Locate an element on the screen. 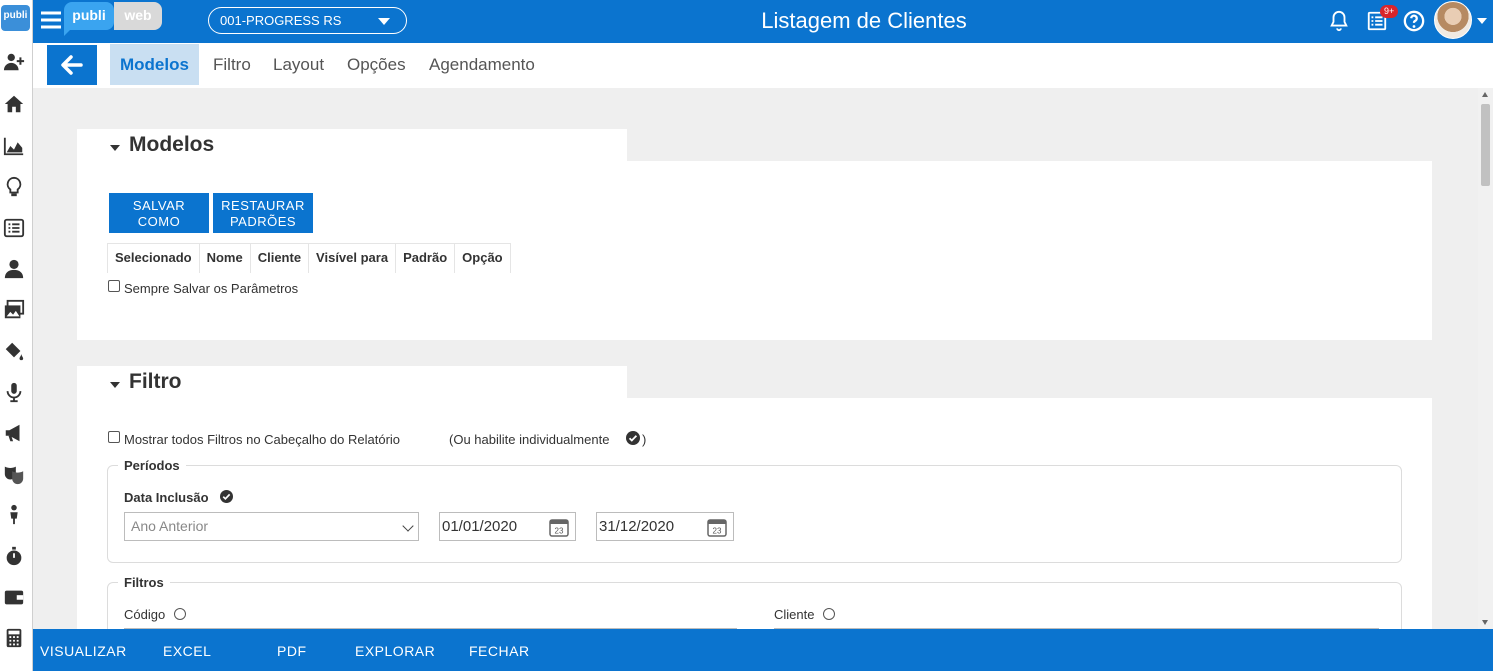 The image size is (1493, 671). individual-hint: (Ou habilite individualmente is located at coordinates (529, 439).